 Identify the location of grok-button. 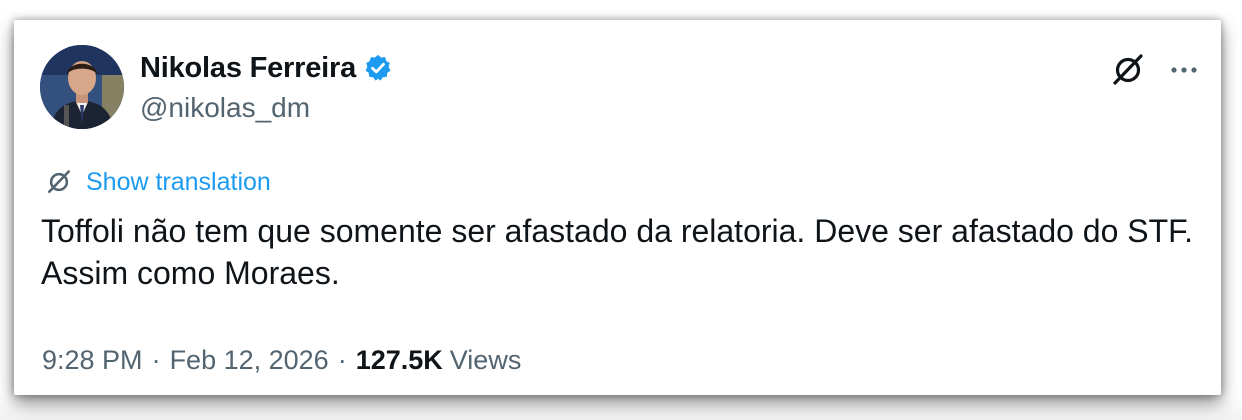
(1128, 70).